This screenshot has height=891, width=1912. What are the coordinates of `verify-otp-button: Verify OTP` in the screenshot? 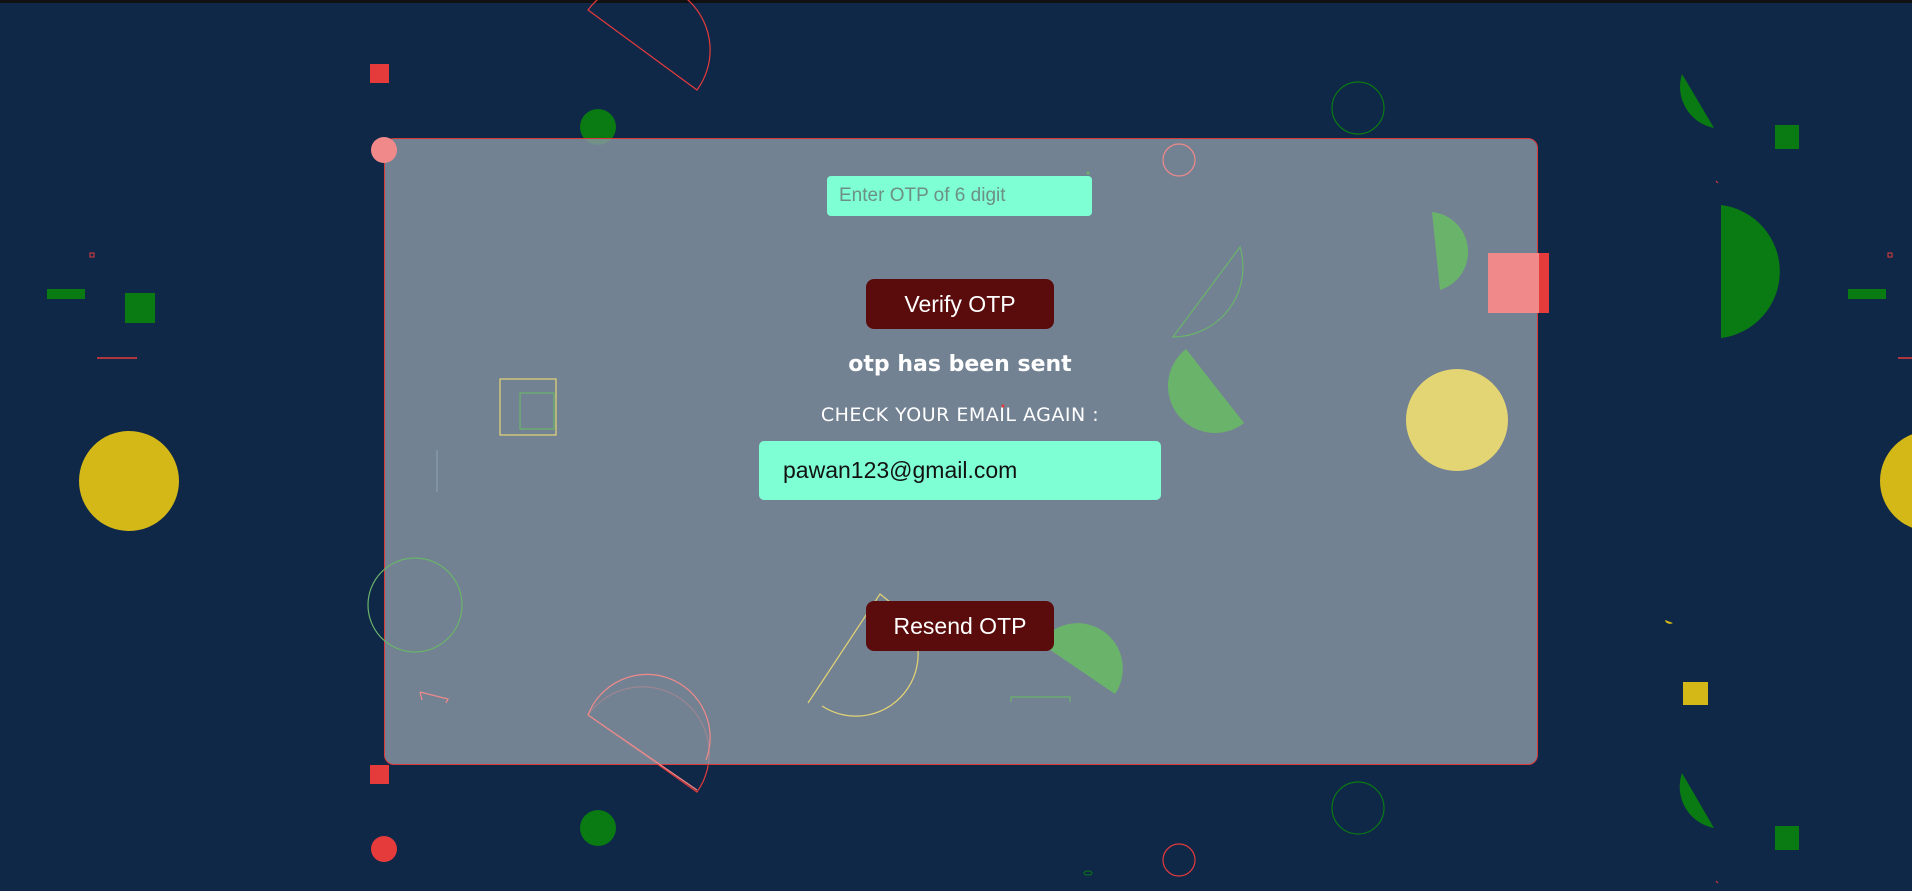 It's located at (960, 304).